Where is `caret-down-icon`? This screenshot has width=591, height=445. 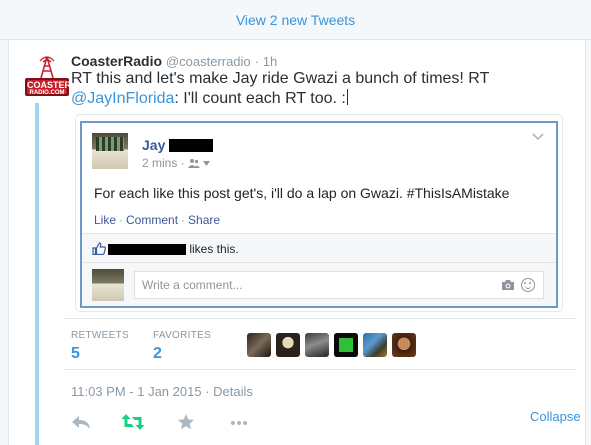 caret-down-icon is located at coordinates (207, 163).